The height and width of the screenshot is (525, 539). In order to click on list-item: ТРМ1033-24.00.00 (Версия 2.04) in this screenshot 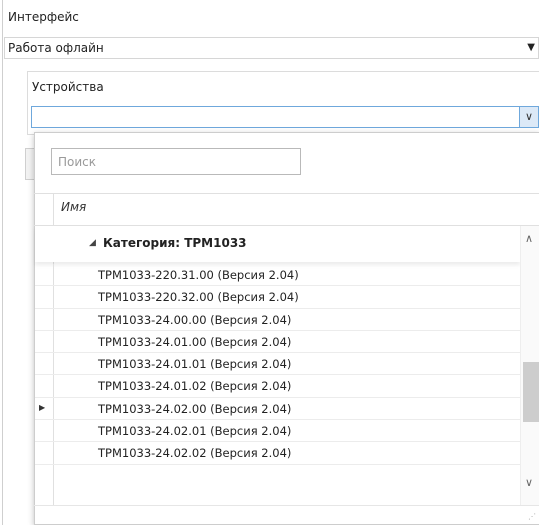, I will do `click(277, 319)`.